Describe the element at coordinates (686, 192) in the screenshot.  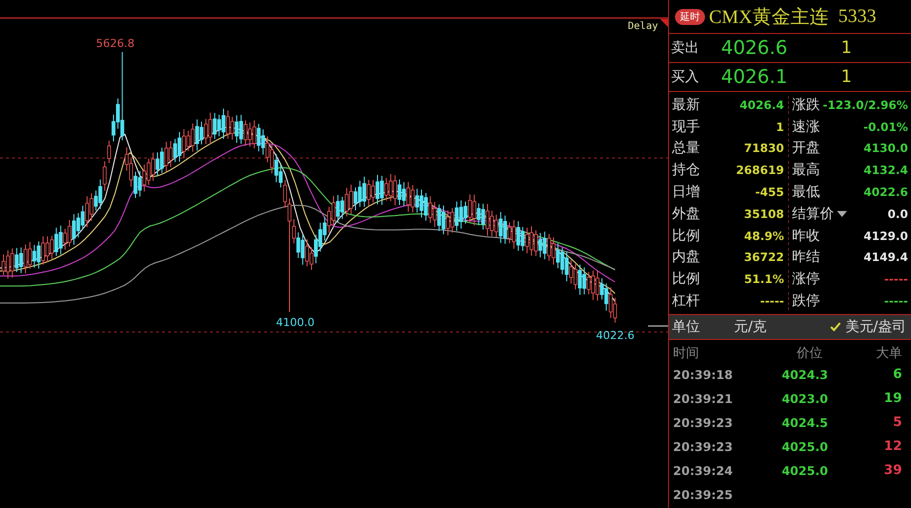
I see `stat-label: 日增` at that location.